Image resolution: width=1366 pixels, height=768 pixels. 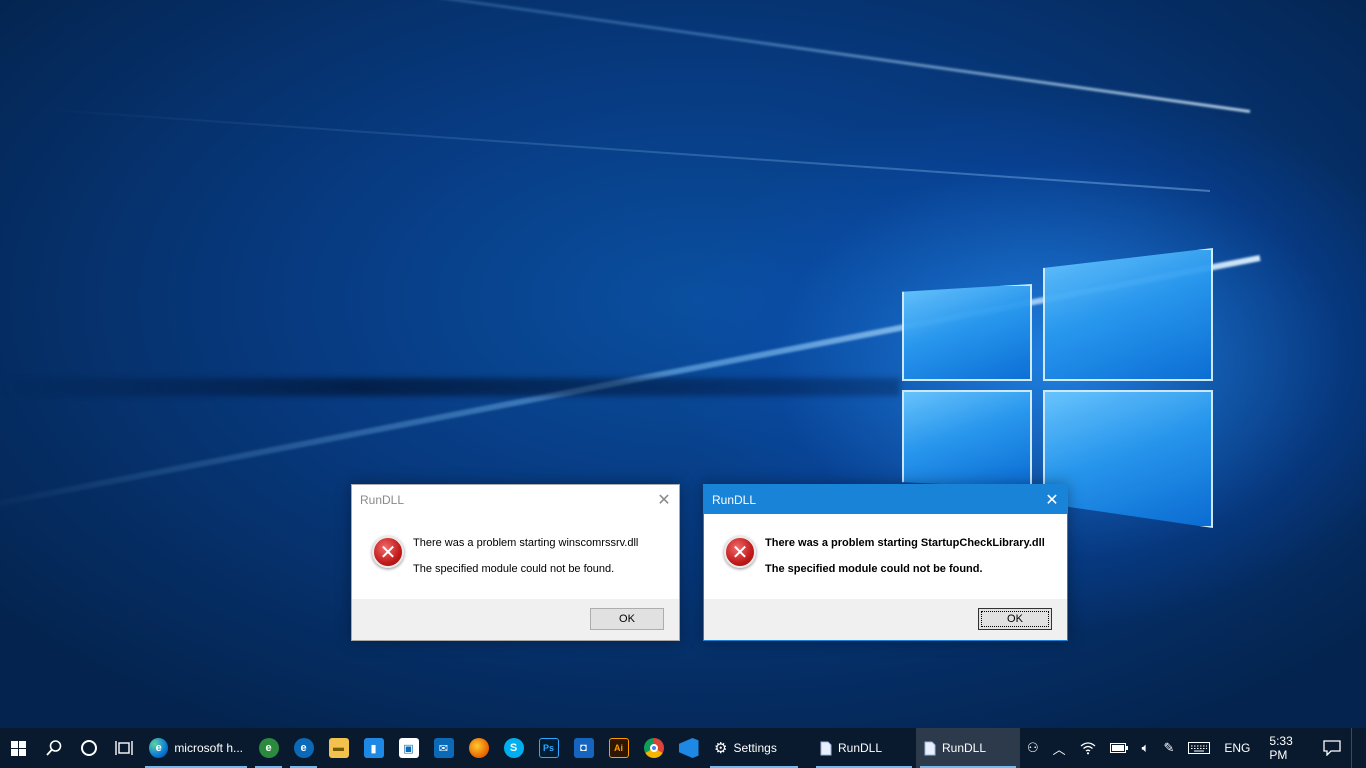 I want to click on people-button: ⚇, so click(x=1033, y=748).